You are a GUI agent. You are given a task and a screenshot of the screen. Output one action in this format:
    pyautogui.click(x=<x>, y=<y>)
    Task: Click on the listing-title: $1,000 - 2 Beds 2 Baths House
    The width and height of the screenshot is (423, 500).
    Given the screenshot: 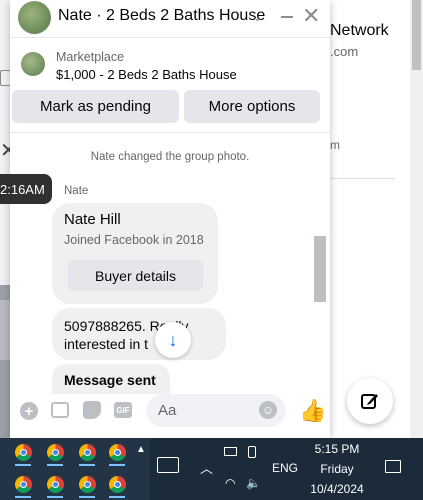 What is the action you would take?
    pyautogui.click(x=146, y=74)
    